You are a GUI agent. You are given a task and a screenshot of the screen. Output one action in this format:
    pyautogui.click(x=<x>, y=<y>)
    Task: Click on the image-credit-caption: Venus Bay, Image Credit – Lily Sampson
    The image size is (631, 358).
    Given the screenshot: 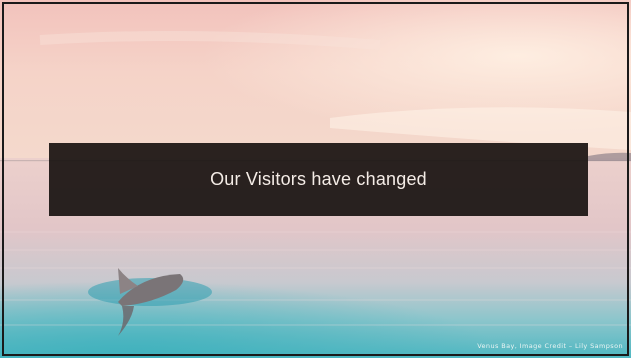 What is the action you would take?
    pyautogui.click(x=550, y=346)
    